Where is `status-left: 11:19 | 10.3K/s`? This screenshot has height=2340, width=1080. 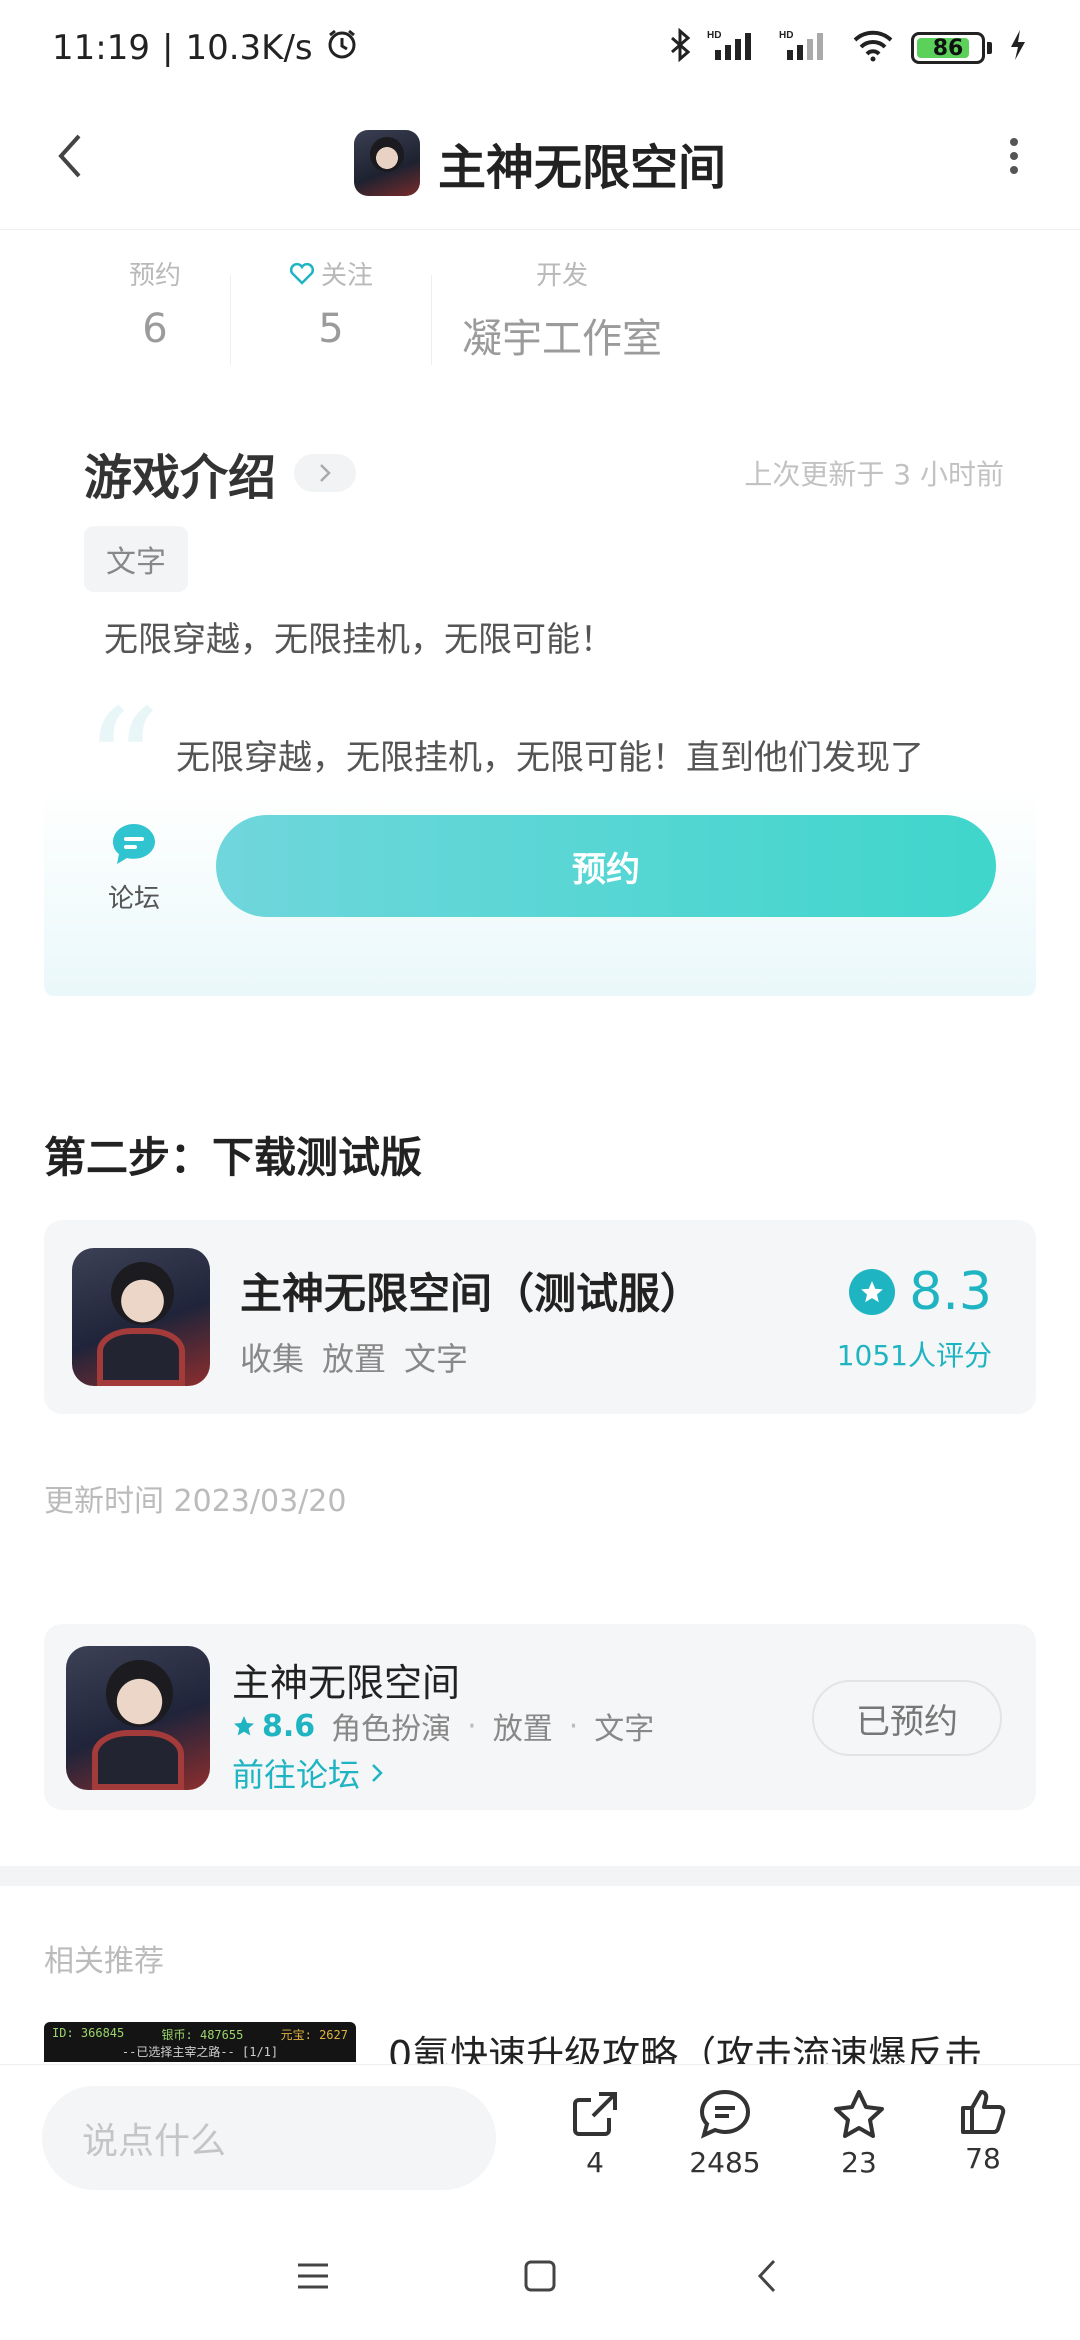 status-left: 11:19 | 10.3K/s is located at coordinates (205, 48).